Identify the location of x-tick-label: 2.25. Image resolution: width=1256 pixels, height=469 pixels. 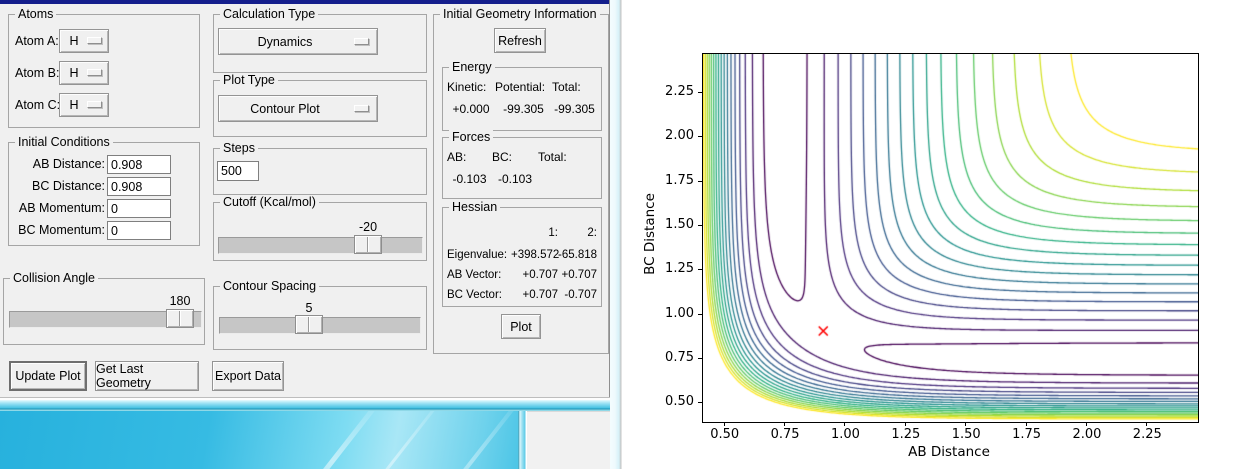
(1147, 434).